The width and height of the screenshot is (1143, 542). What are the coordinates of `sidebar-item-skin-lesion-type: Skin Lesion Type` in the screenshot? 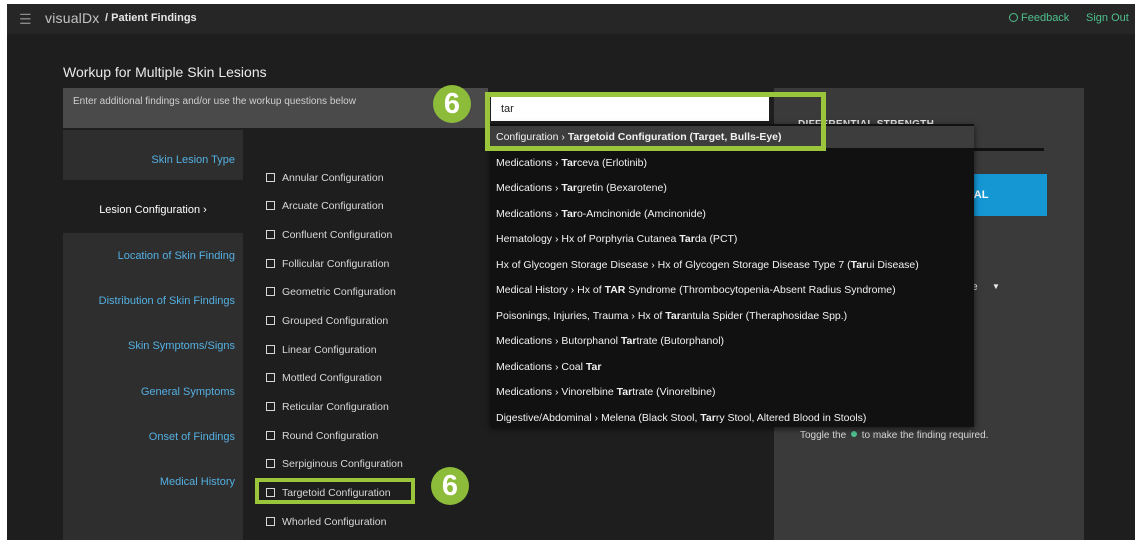 It's located at (153, 156).